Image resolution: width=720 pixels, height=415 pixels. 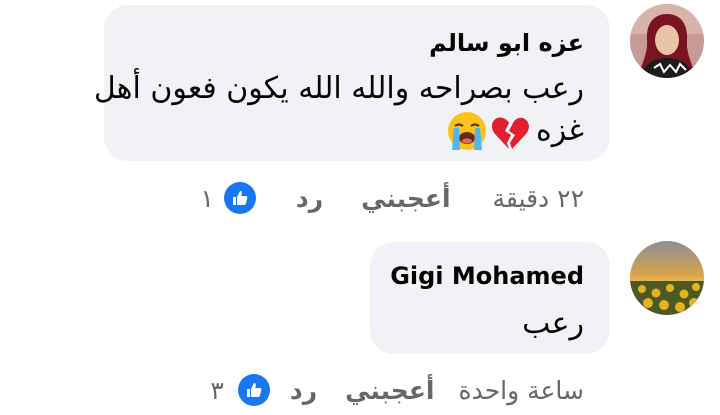 What do you see at coordinates (506, 43) in the screenshot?
I see `comment-author: عزه ابو سالم` at bounding box center [506, 43].